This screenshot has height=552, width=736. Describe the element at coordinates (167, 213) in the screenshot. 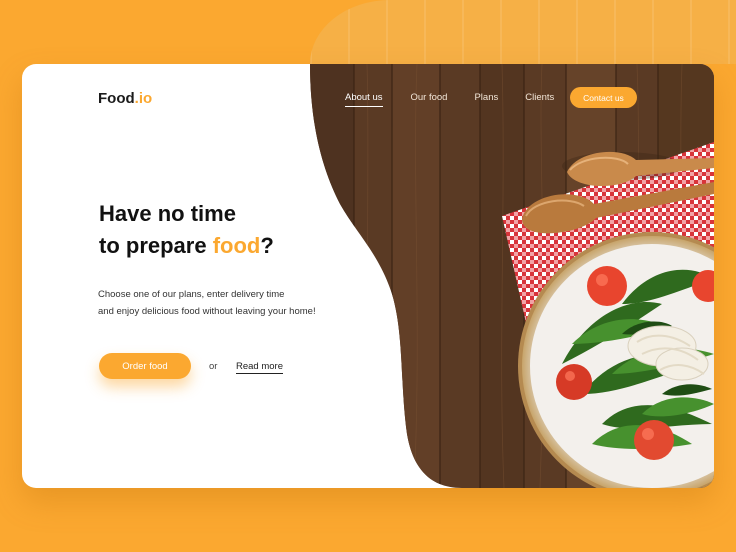

I see `headline-line-1: Have no time` at that location.